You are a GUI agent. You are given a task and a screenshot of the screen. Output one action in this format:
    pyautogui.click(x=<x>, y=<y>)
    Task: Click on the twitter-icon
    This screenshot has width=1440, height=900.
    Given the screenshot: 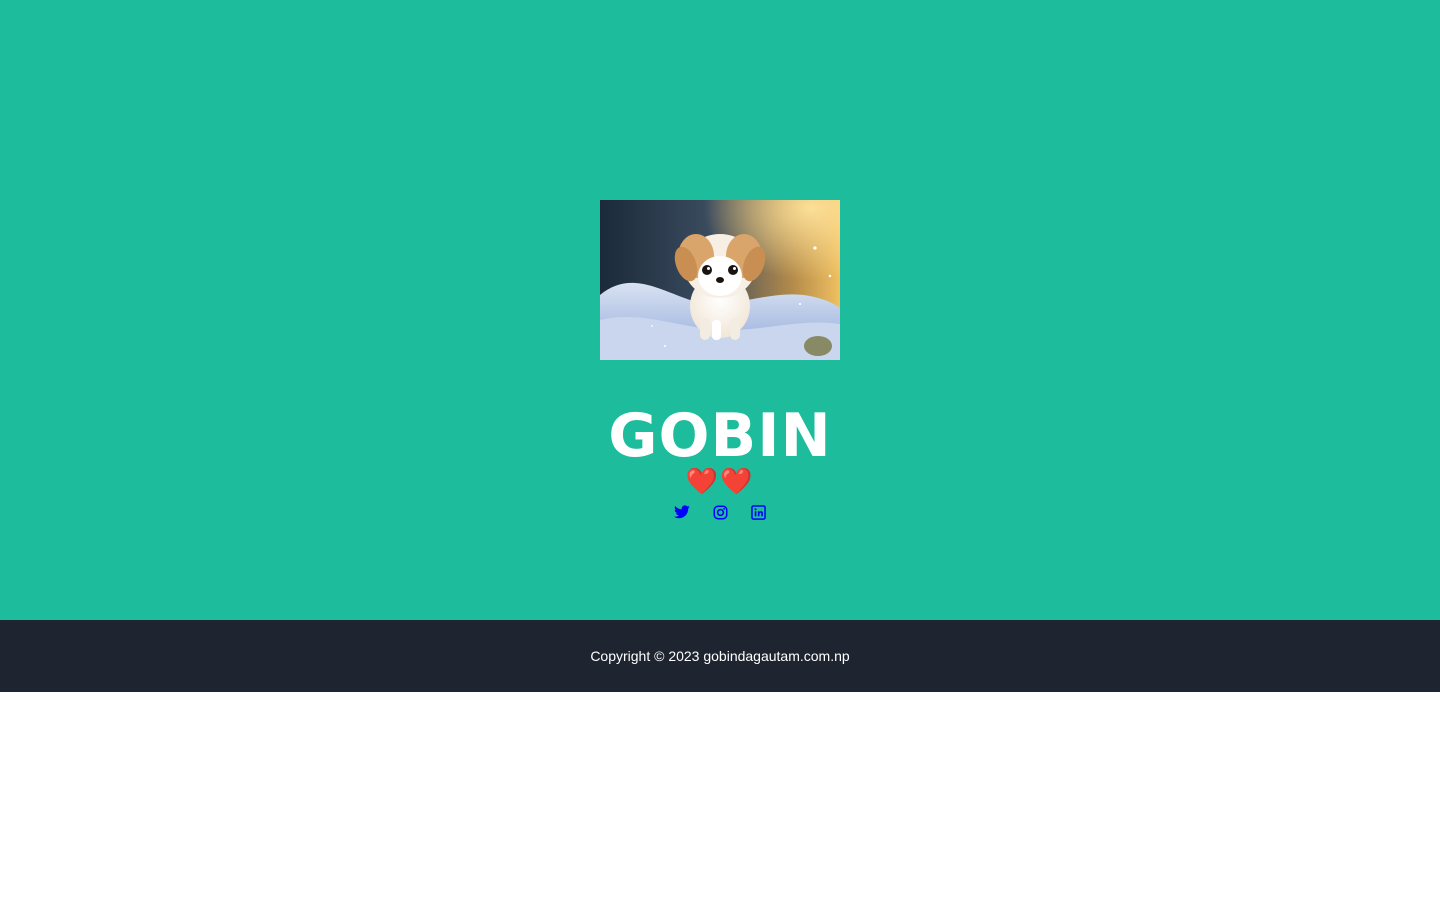 What is the action you would take?
    pyautogui.click(x=682, y=512)
    